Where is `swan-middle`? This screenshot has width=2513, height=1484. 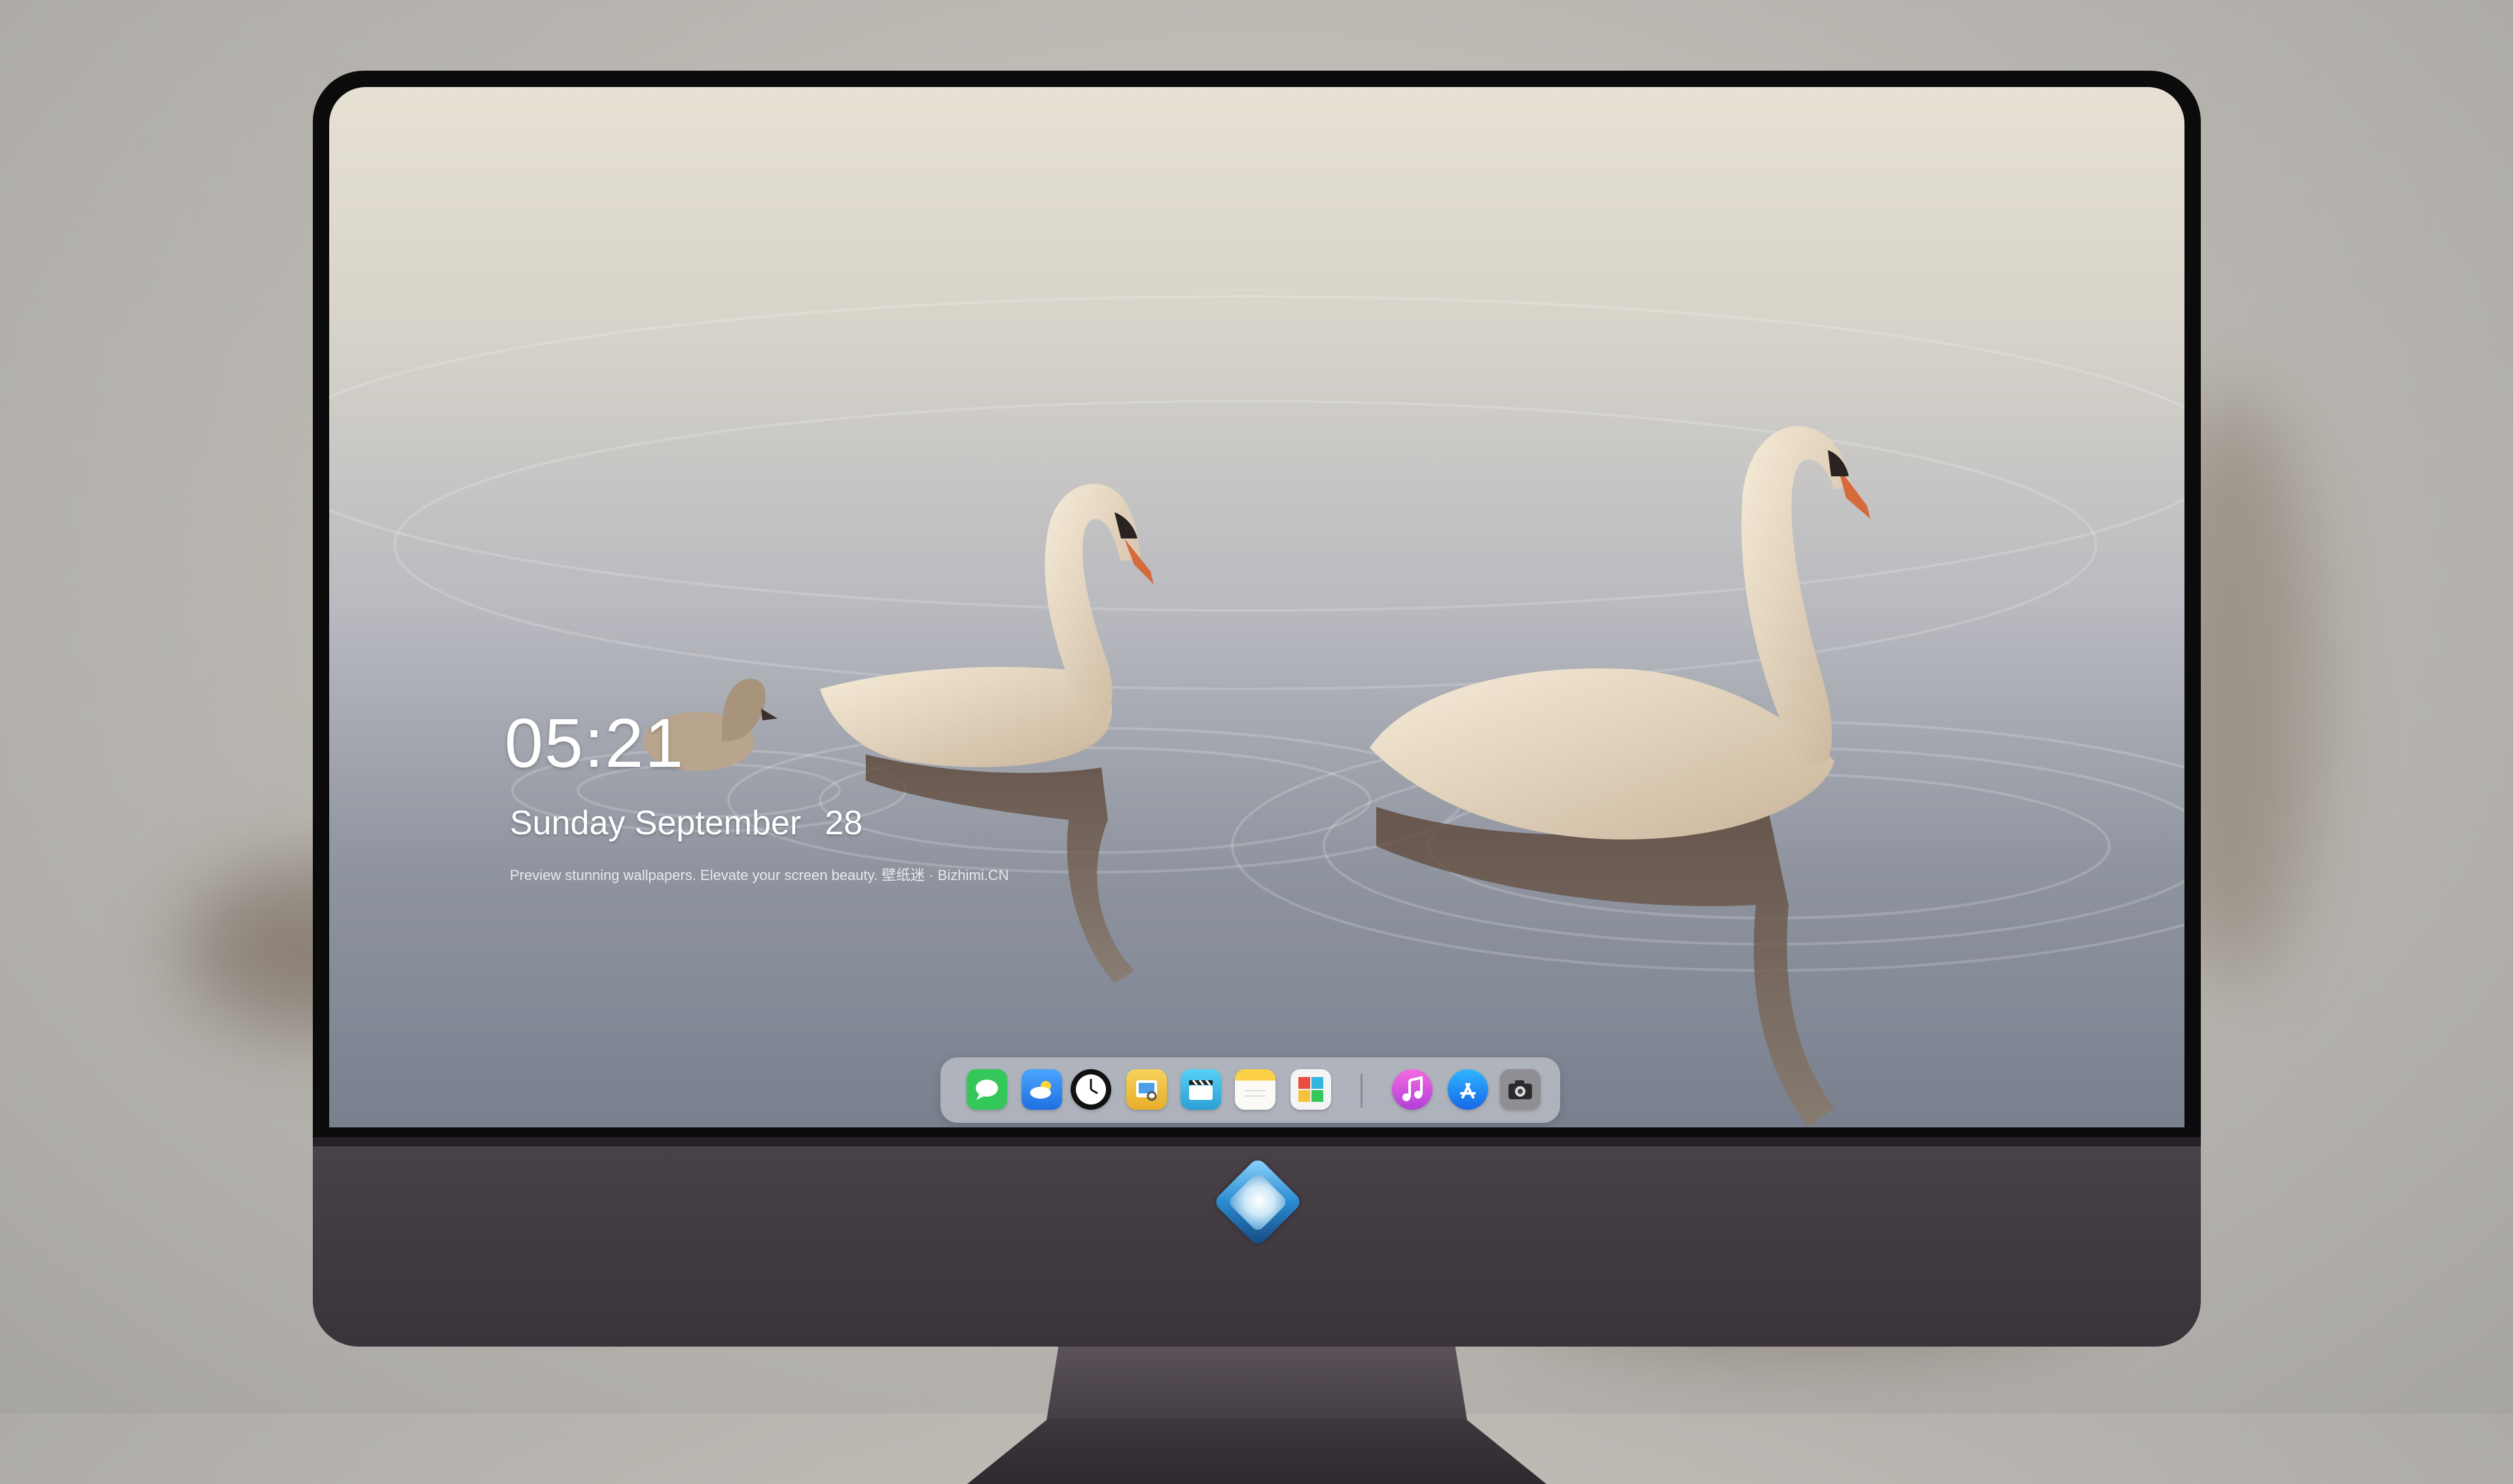
swan-middle is located at coordinates (987, 626).